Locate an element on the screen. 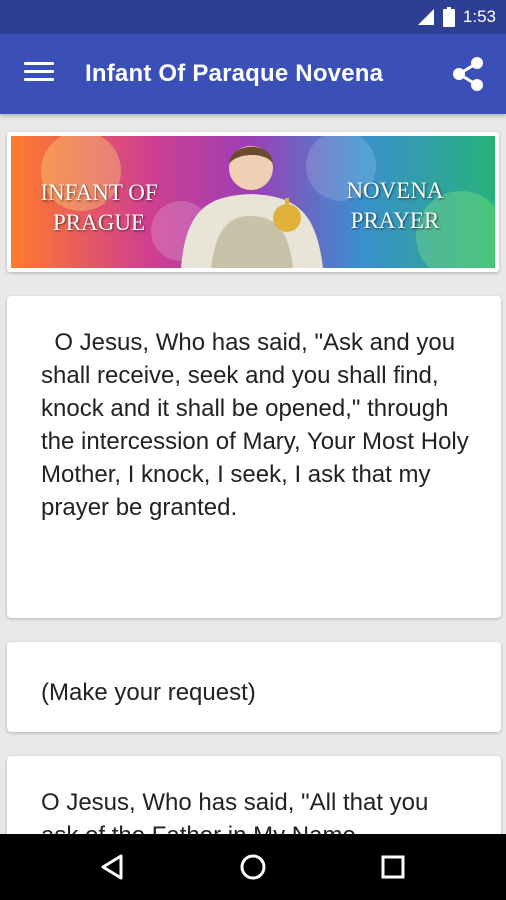 The height and width of the screenshot is (900, 506). banner-left-line-1: INFANT OF is located at coordinates (99, 192).